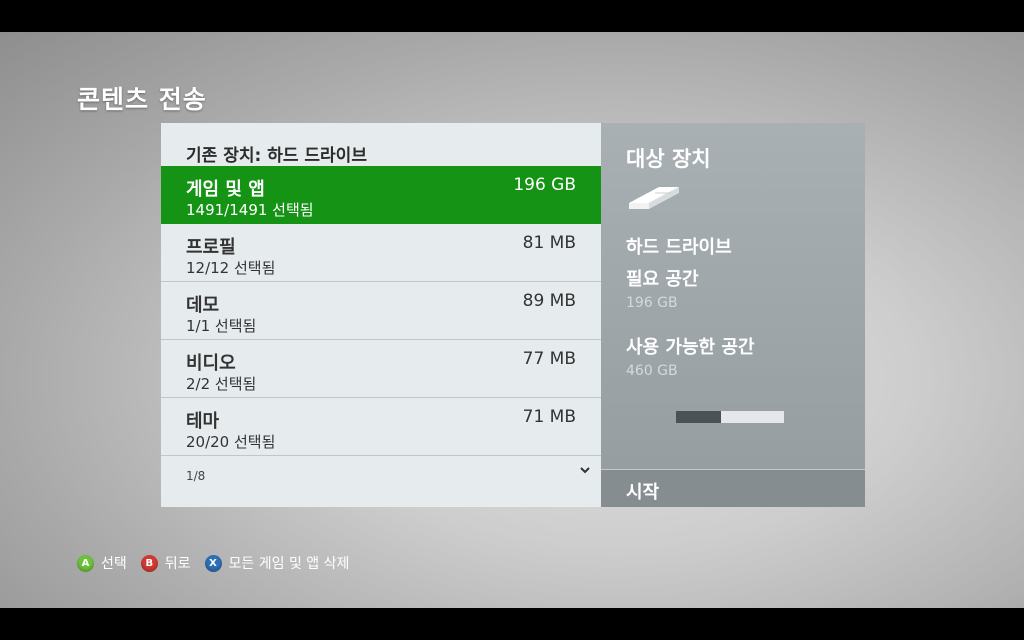 This screenshot has width=1024, height=640. Describe the element at coordinates (549, 417) in the screenshot. I see `item-size: 71 MB` at that location.